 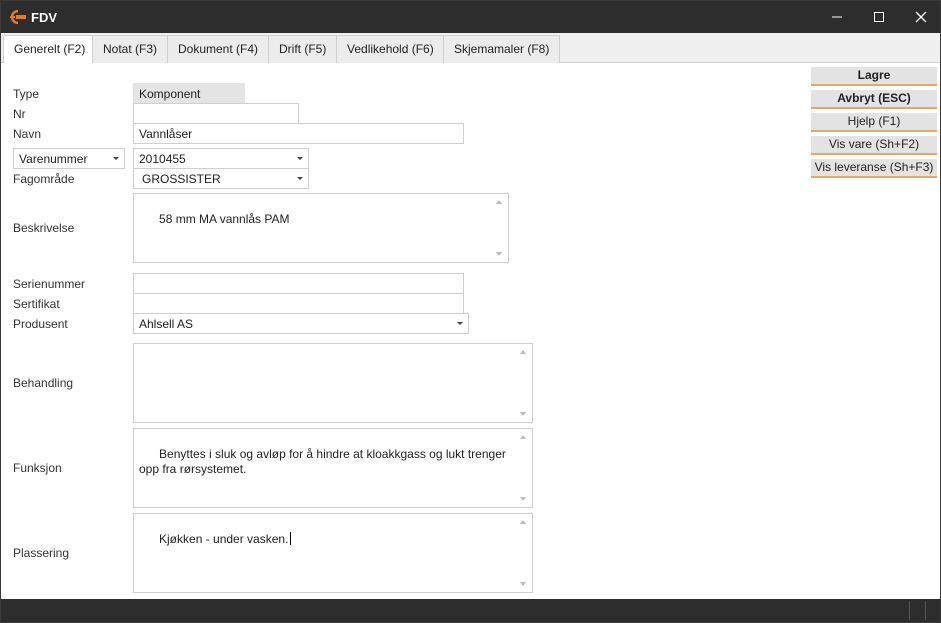 What do you see at coordinates (470, 610) in the screenshot?
I see `status-bar` at bounding box center [470, 610].